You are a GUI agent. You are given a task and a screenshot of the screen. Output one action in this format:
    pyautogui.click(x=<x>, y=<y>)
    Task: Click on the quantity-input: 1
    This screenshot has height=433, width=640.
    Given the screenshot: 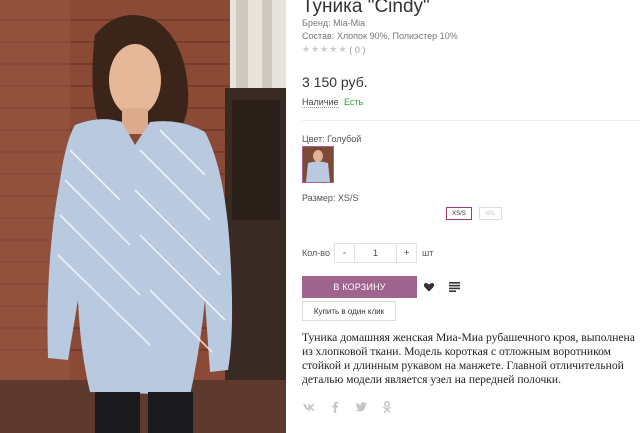 What is the action you would take?
    pyautogui.click(x=375, y=253)
    